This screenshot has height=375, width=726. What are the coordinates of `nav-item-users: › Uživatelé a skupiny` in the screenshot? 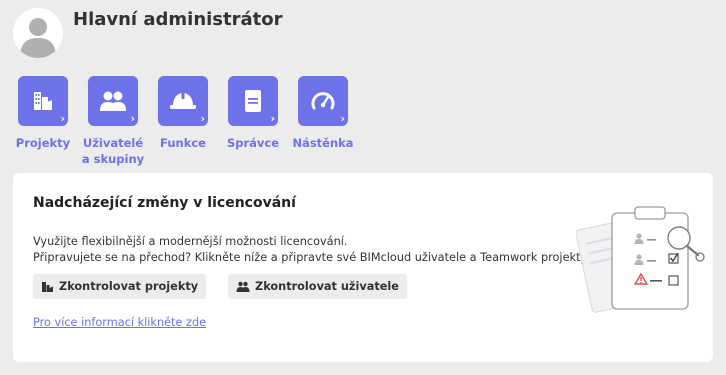 It's located at (113, 121).